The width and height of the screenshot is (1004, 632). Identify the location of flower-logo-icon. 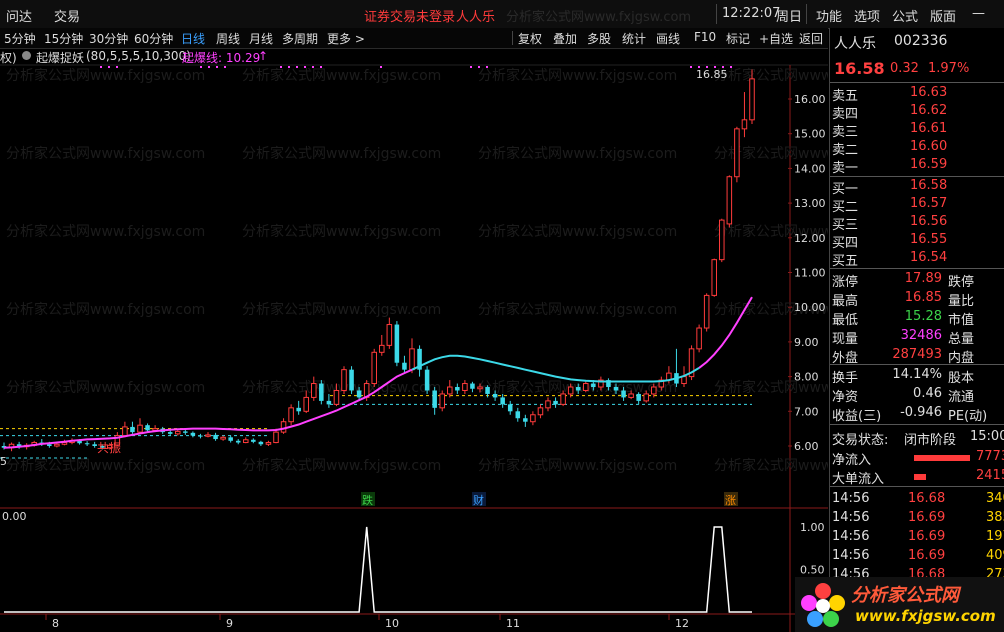
(823, 605).